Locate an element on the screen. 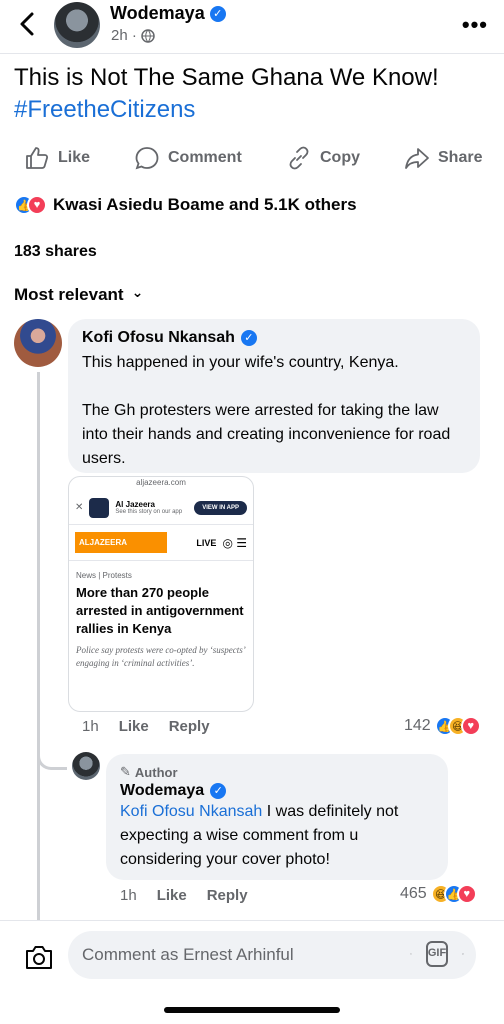 Image resolution: width=504 pixels, height=1024 pixels. comment-time: 1h is located at coordinates (90, 726).